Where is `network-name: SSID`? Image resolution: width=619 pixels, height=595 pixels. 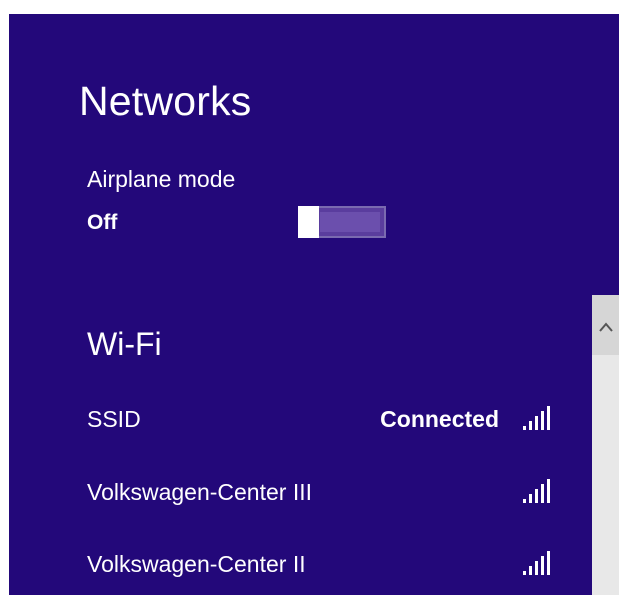 network-name: SSID is located at coordinates (114, 419).